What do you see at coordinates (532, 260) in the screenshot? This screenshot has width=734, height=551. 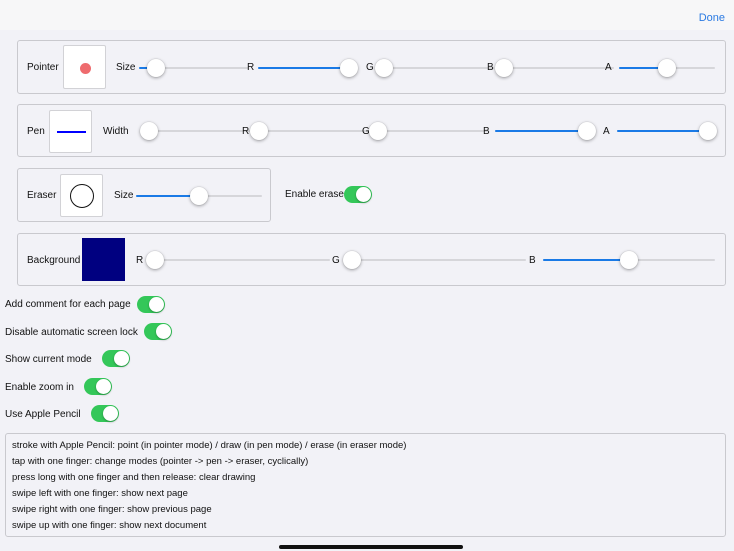 I see `background-b-label: B` at bounding box center [532, 260].